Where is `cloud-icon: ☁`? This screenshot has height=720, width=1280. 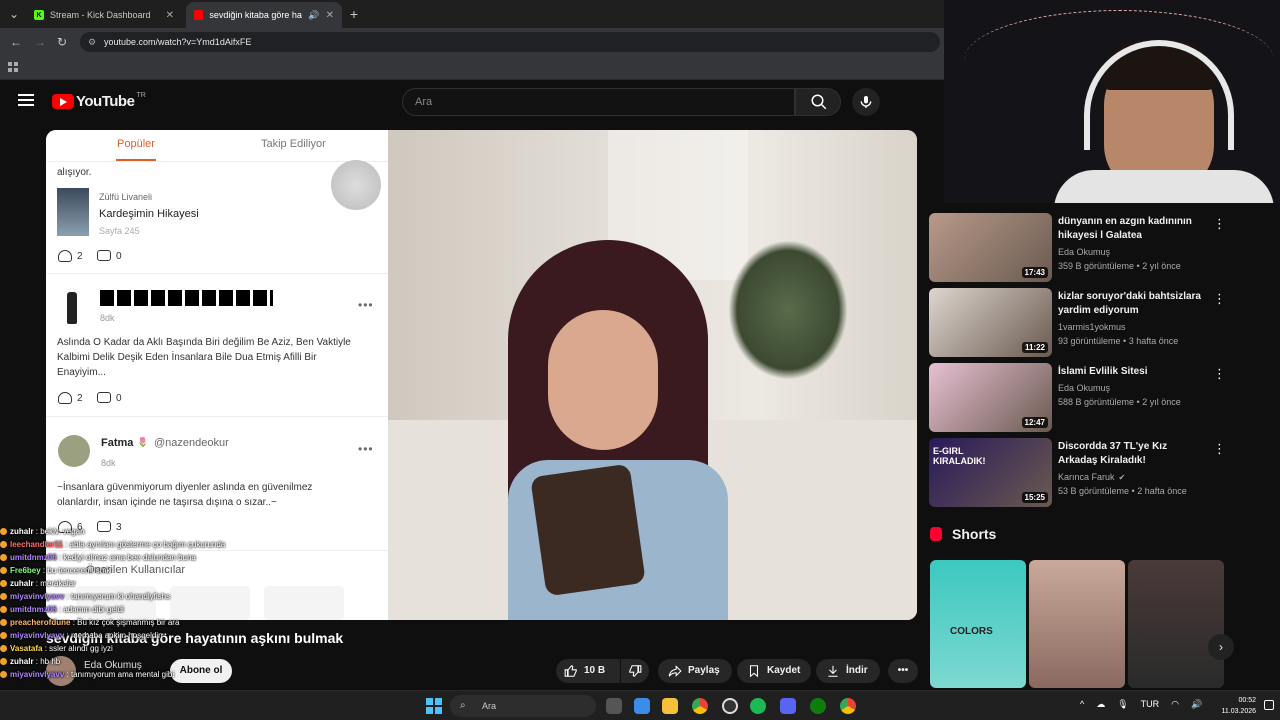
cloud-icon: ☁ is located at coordinates (1100, 704).